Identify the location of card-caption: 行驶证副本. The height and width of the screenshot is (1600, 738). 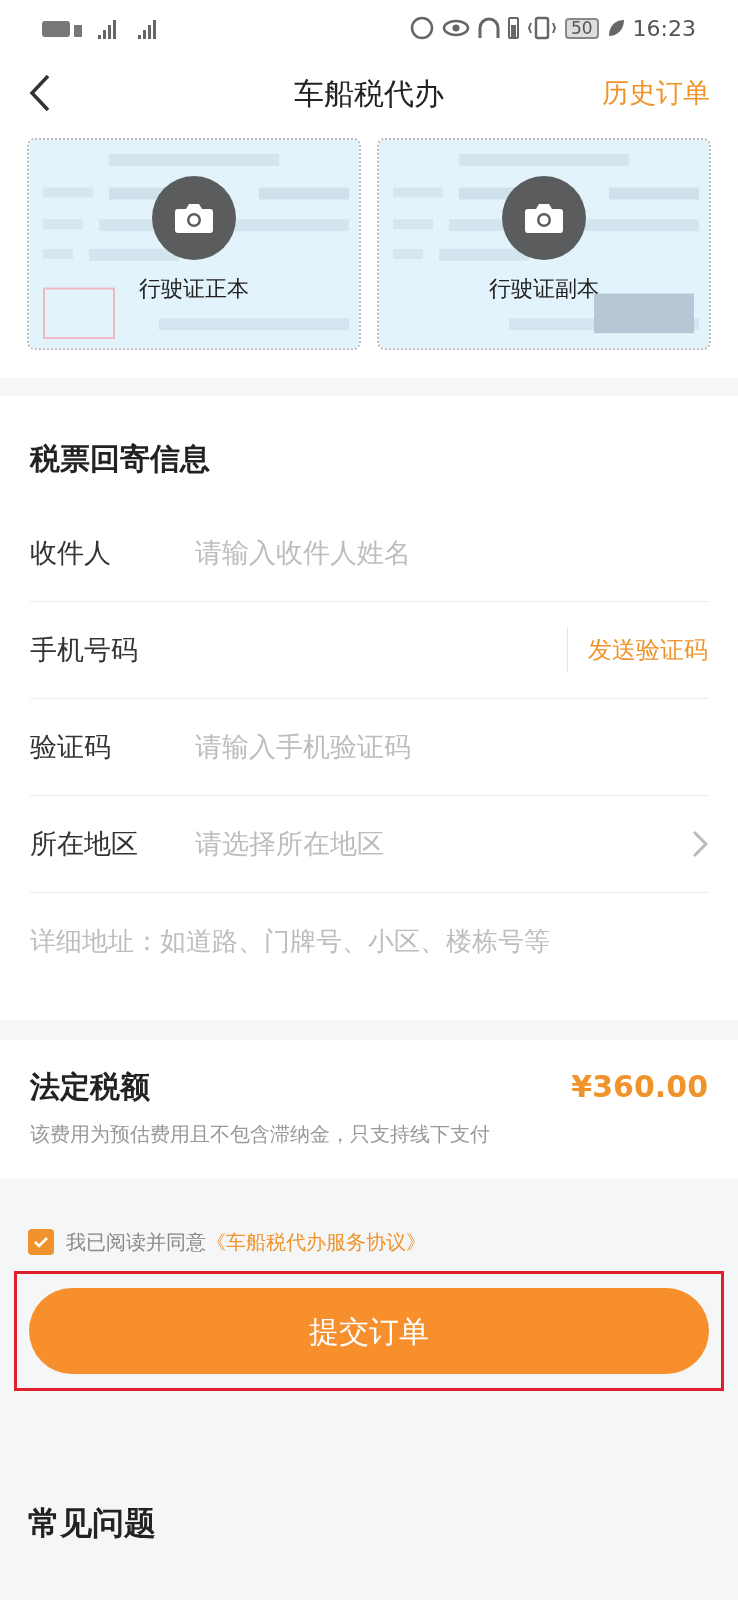
(544, 289).